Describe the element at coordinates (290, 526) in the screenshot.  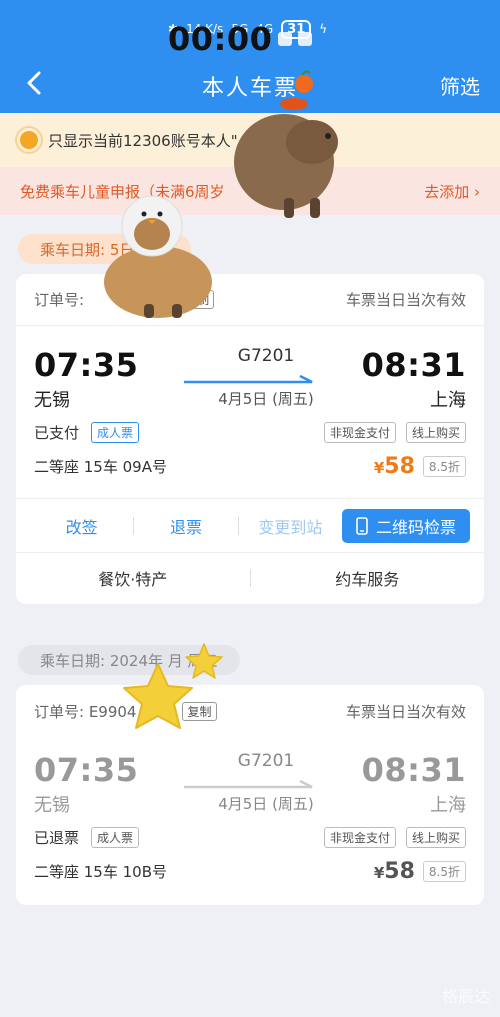
I see `change-destination-button: 变更到站` at that location.